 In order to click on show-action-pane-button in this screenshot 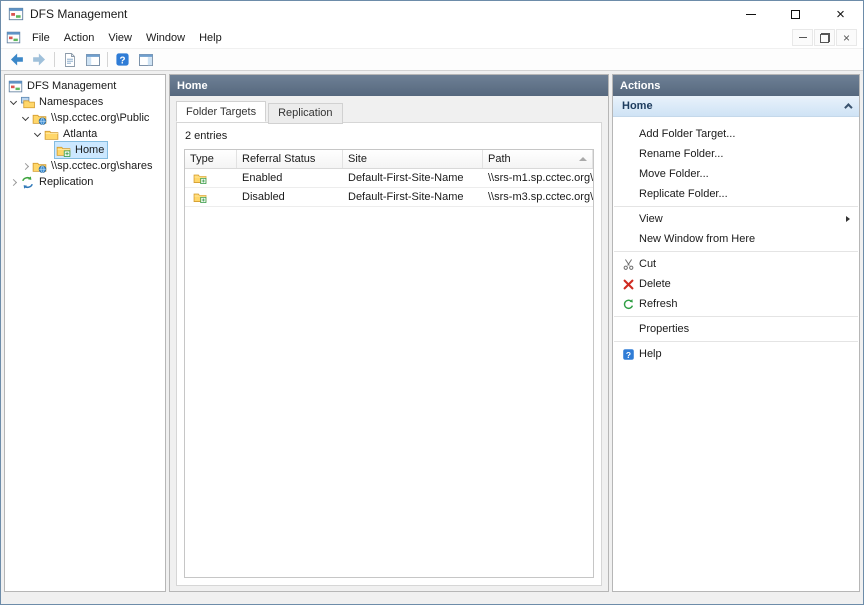, I will do `click(145, 59)`.